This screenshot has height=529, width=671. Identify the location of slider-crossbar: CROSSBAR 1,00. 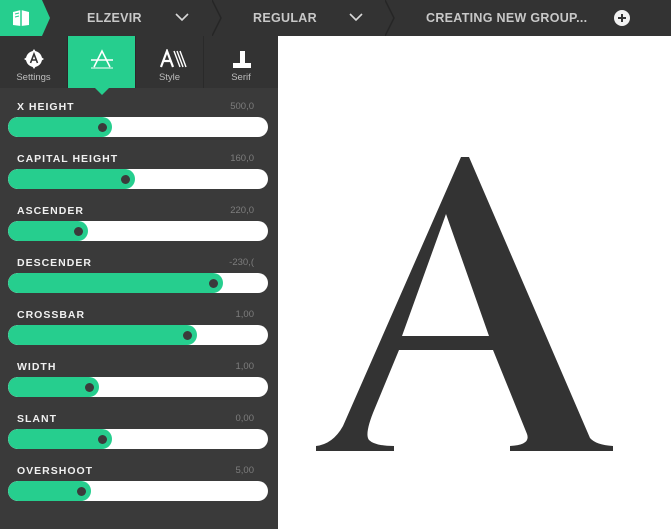
(139, 335).